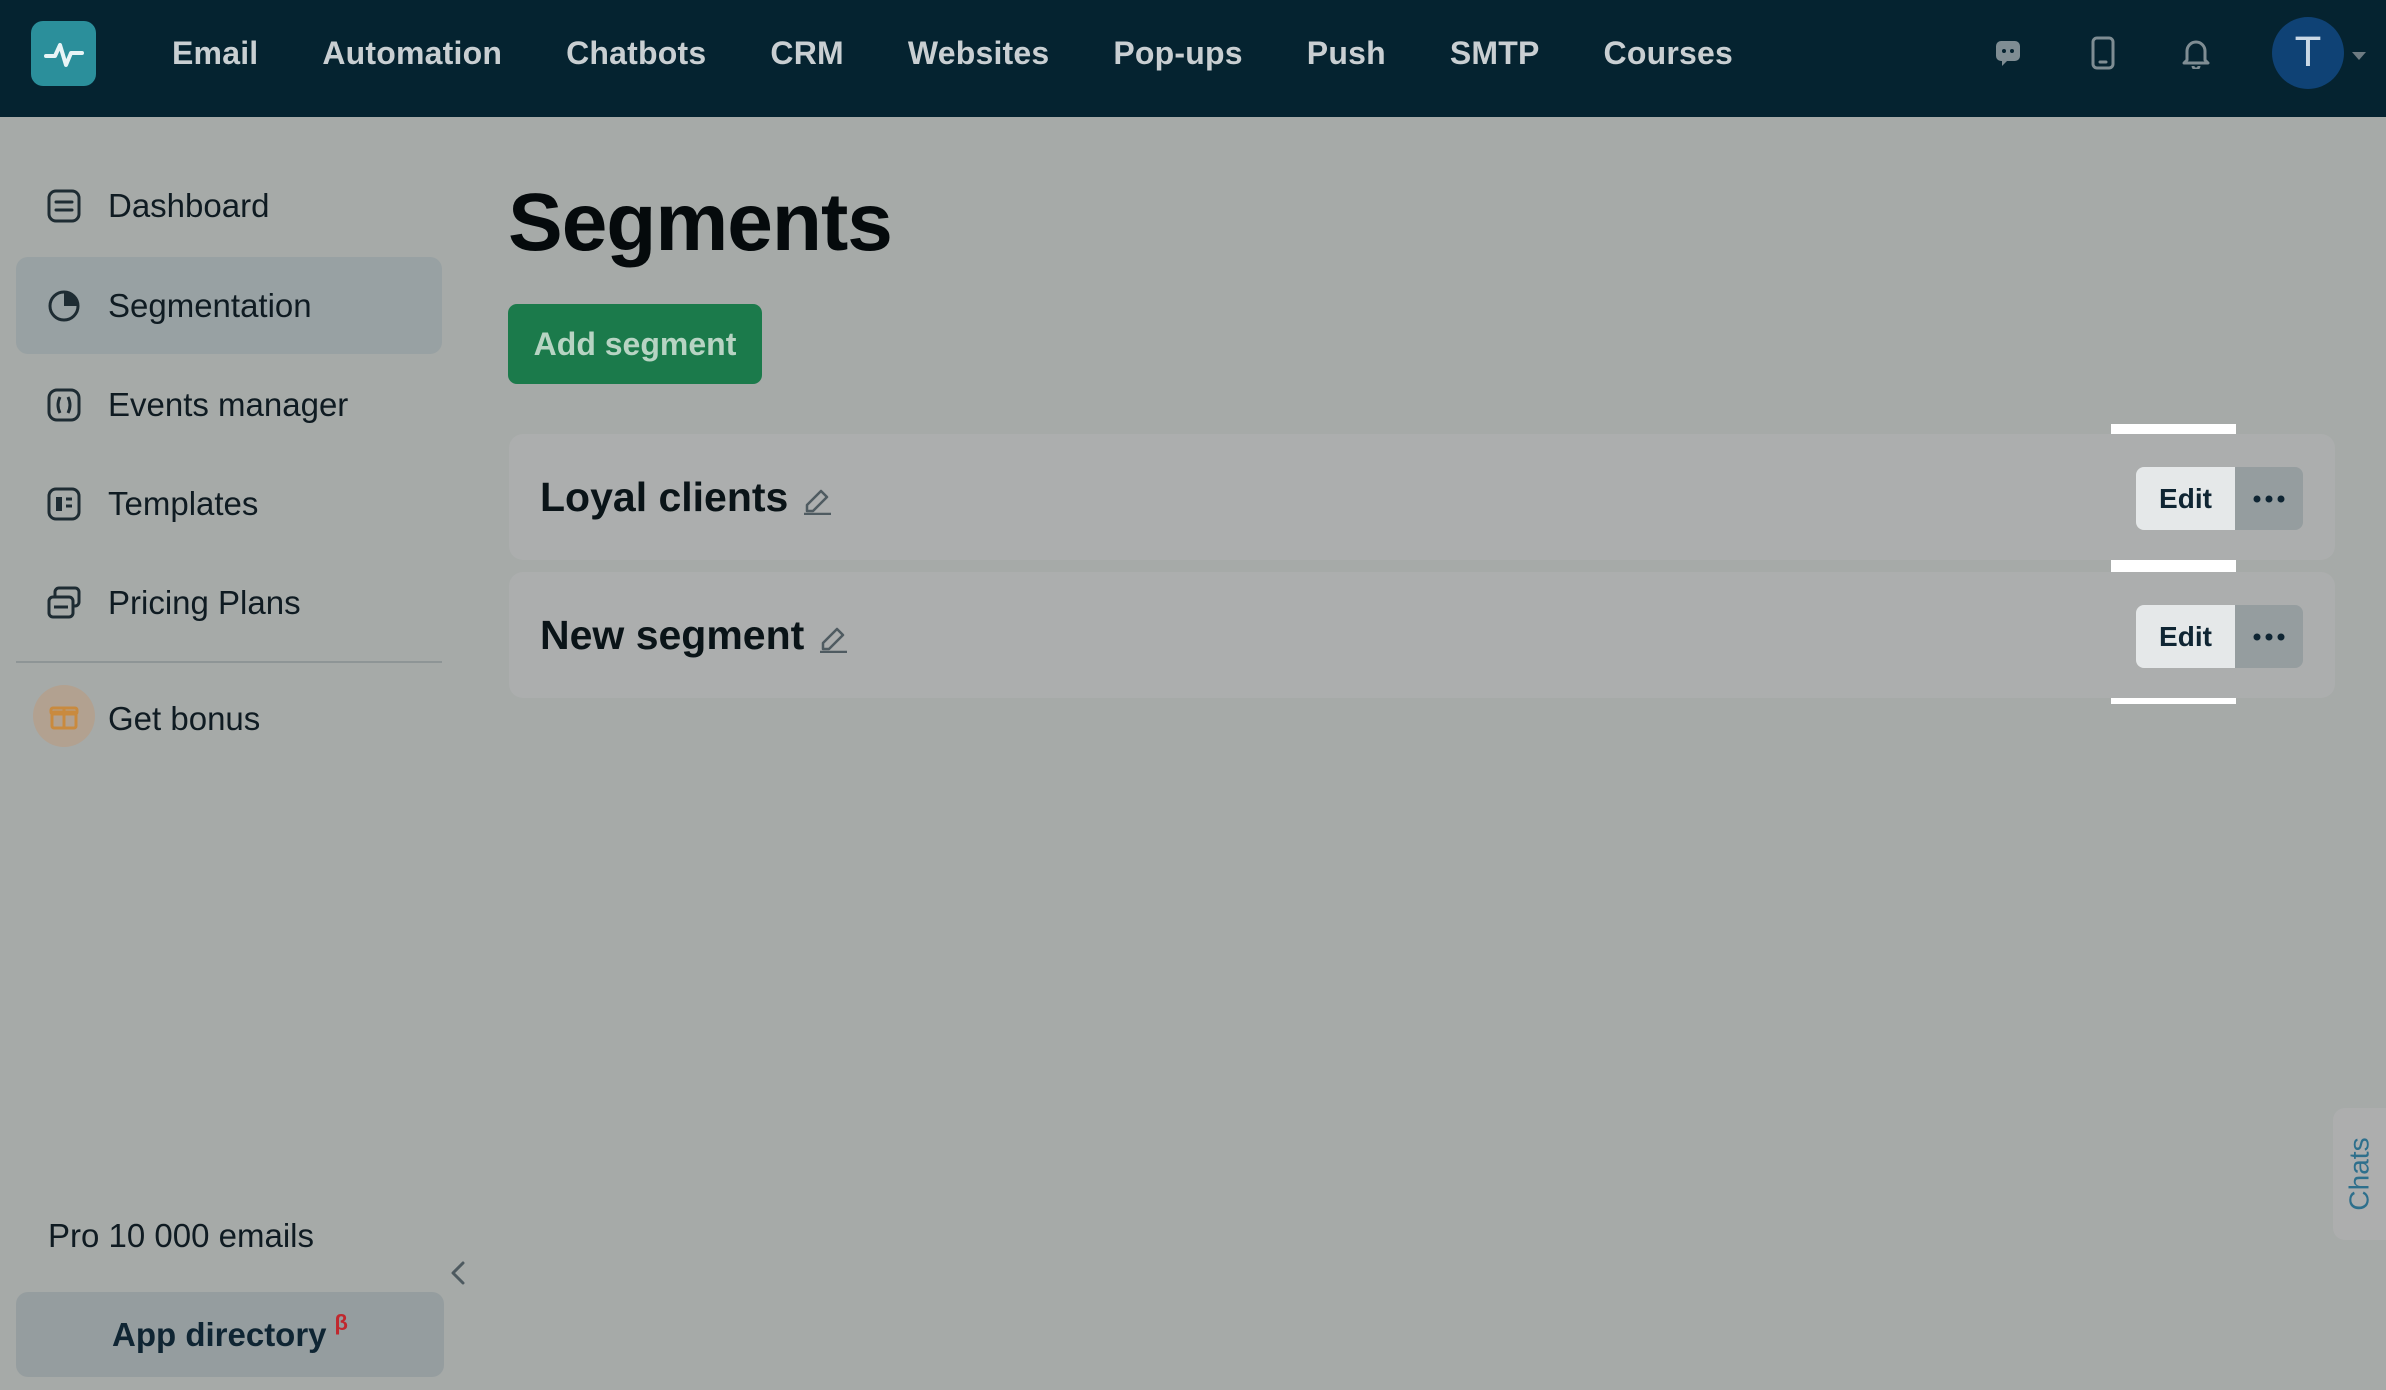 The image size is (2386, 1390). I want to click on page-title: Segments, so click(700, 222).